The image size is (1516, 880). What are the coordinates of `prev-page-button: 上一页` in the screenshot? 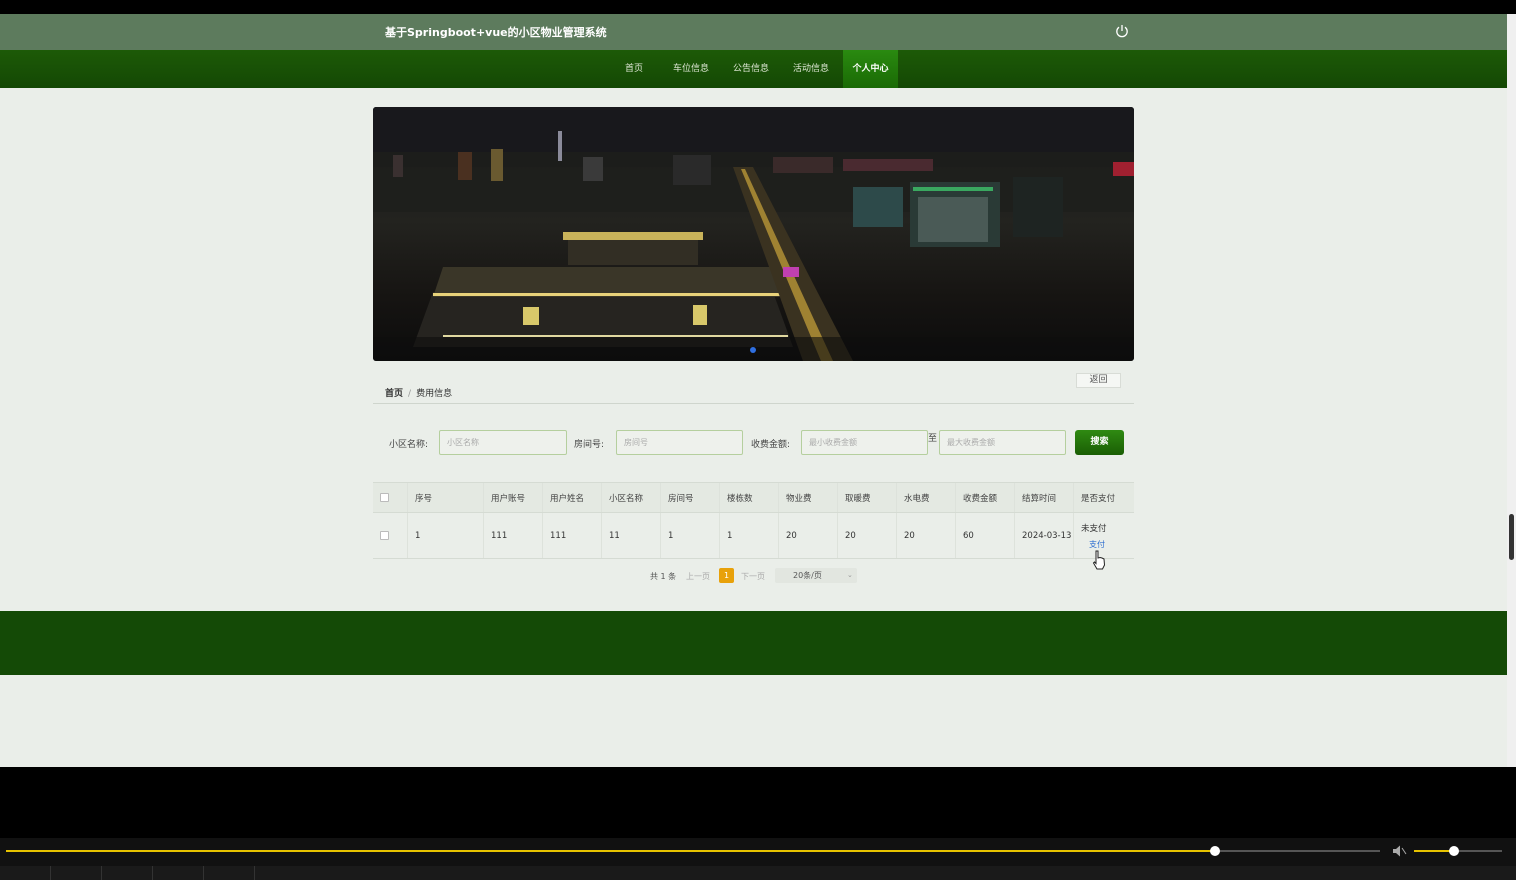 It's located at (698, 576).